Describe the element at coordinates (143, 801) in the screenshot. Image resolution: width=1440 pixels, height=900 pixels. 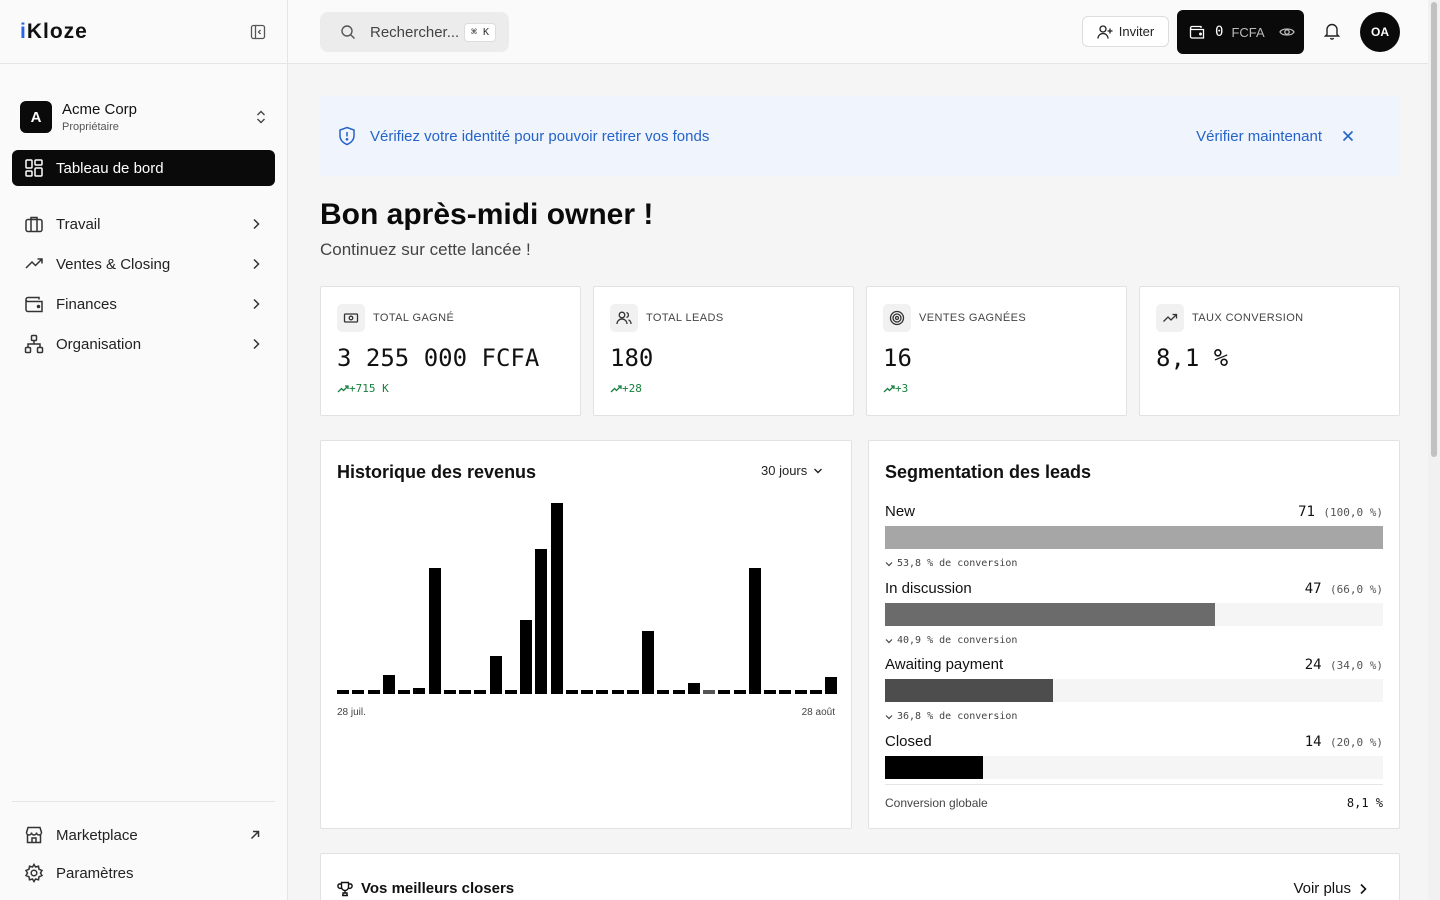
I see `sidebar-divider` at that location.